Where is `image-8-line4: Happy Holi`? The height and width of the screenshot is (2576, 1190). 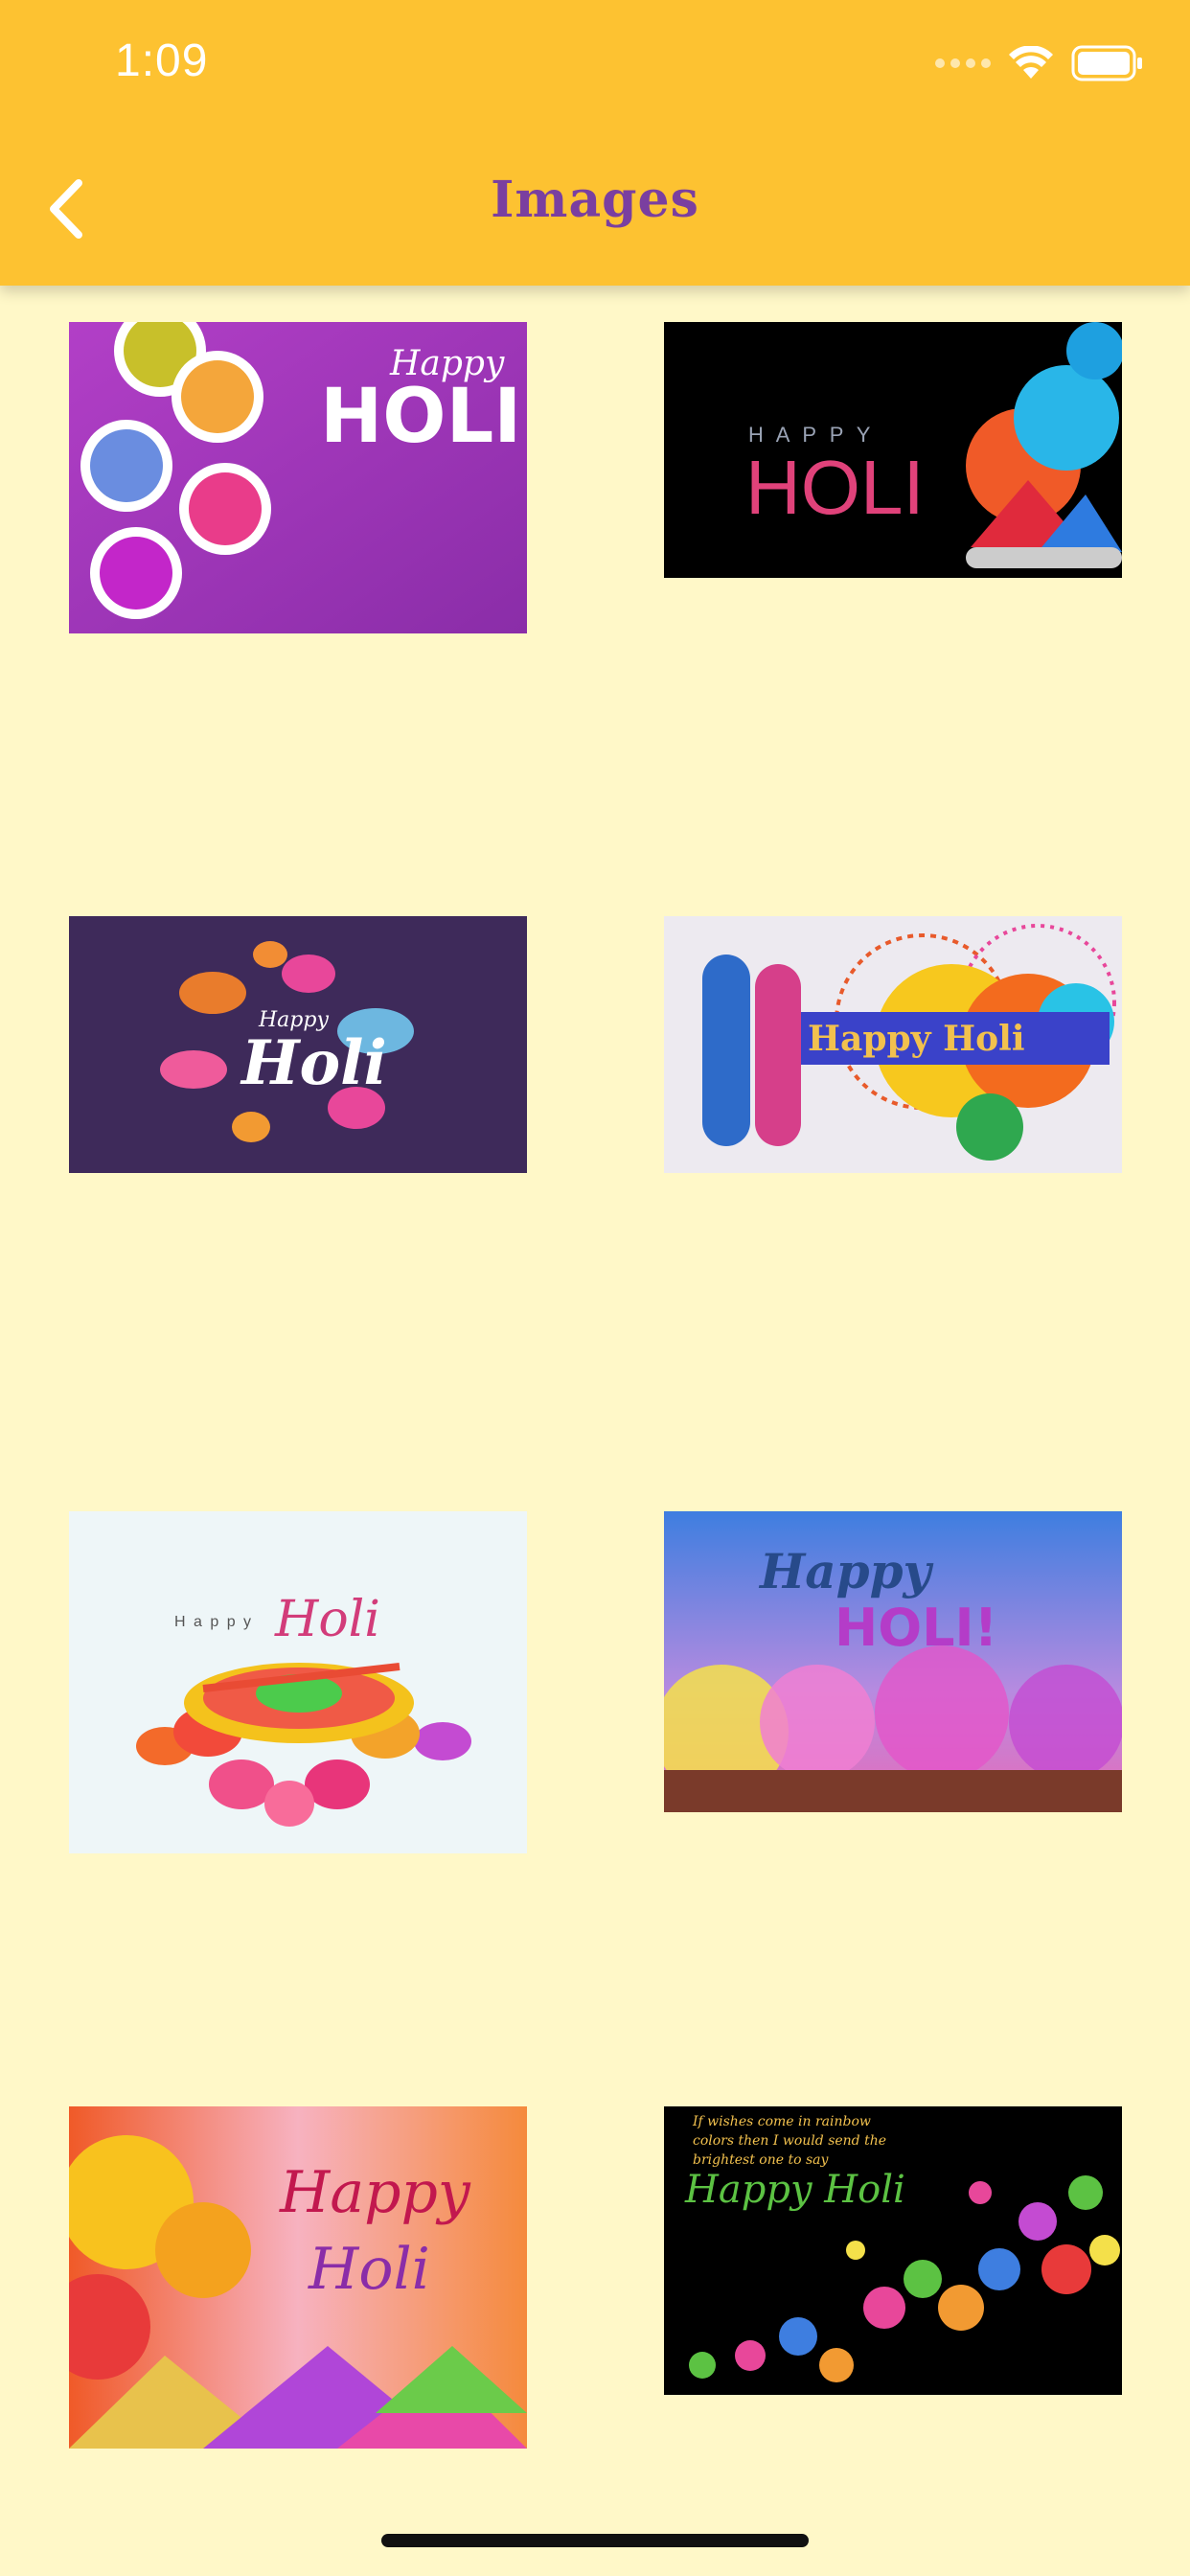 image-8-line4: Happy Holi is located at coordinates (795, 2190).